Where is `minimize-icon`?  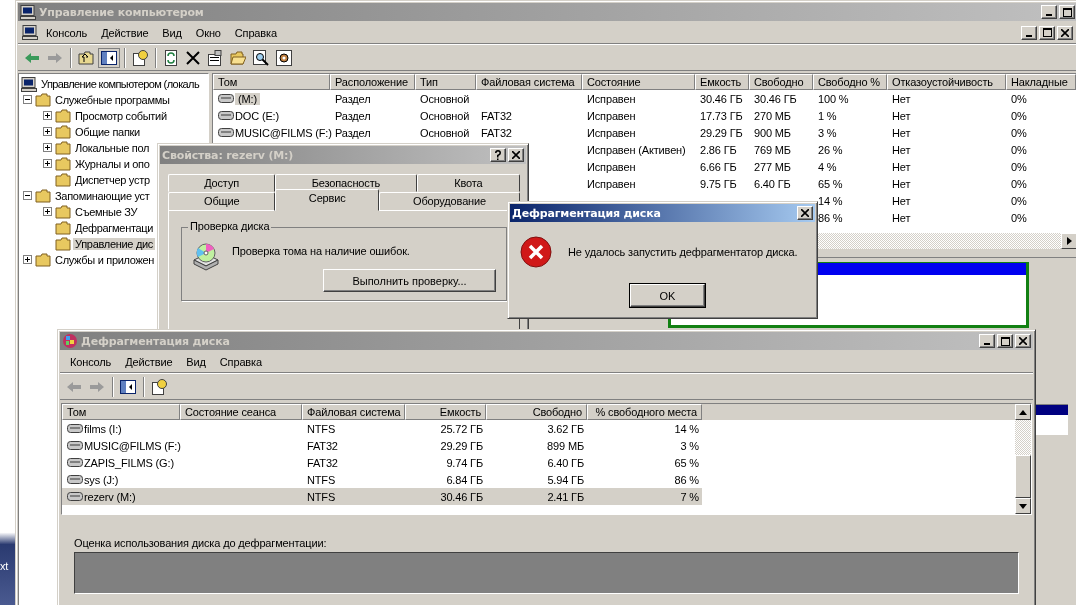
minimize-icon is located at coordinates (1049, 15).